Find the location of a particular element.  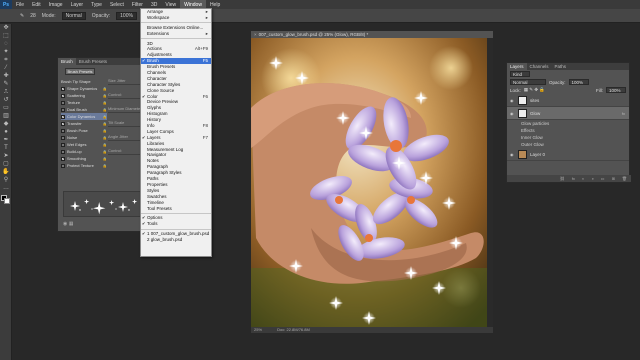

brush-setting-row: Build-up 🔒 is located at coordinates (84, 151).